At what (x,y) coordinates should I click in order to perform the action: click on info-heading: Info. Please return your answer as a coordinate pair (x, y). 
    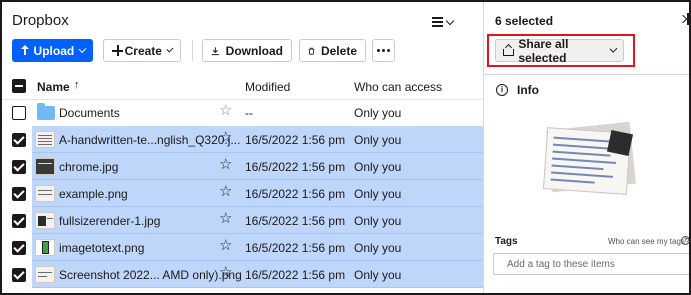
    Looking at the image, I should click on (528, 90).